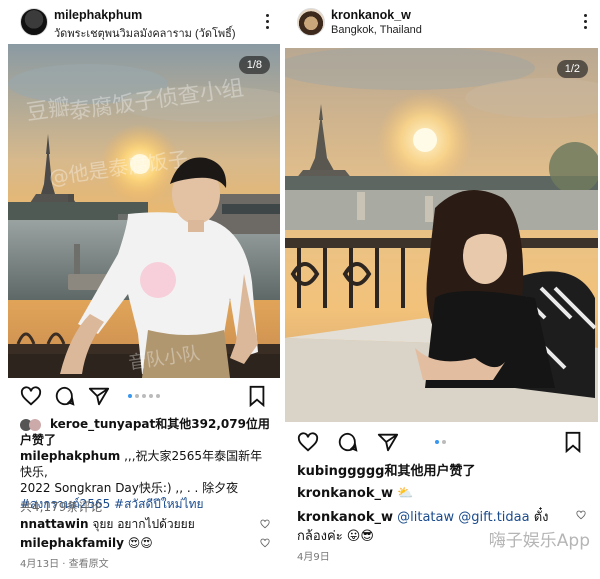 The image size is (600, 579). What do you see at coordinates (38, 440) in the screenshot?
I see `likes-count-cont: 户赞了` at bounding box center [38, 440].